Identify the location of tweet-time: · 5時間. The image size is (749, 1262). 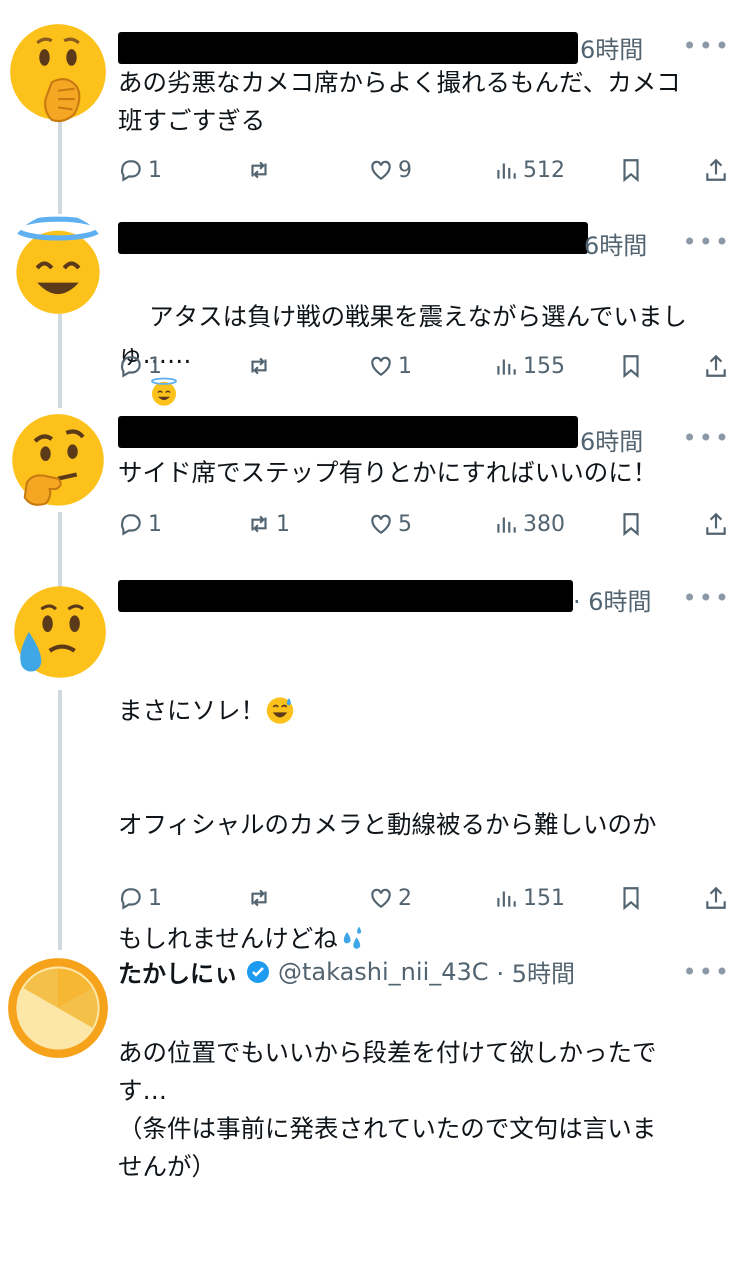
(536, 971).